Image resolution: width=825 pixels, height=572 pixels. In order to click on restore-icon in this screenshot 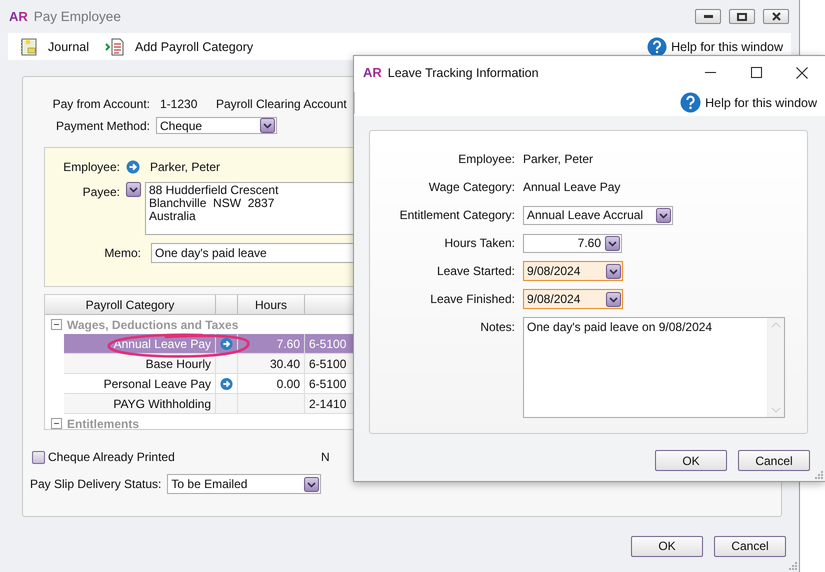, I will do `click(742, 16)`.